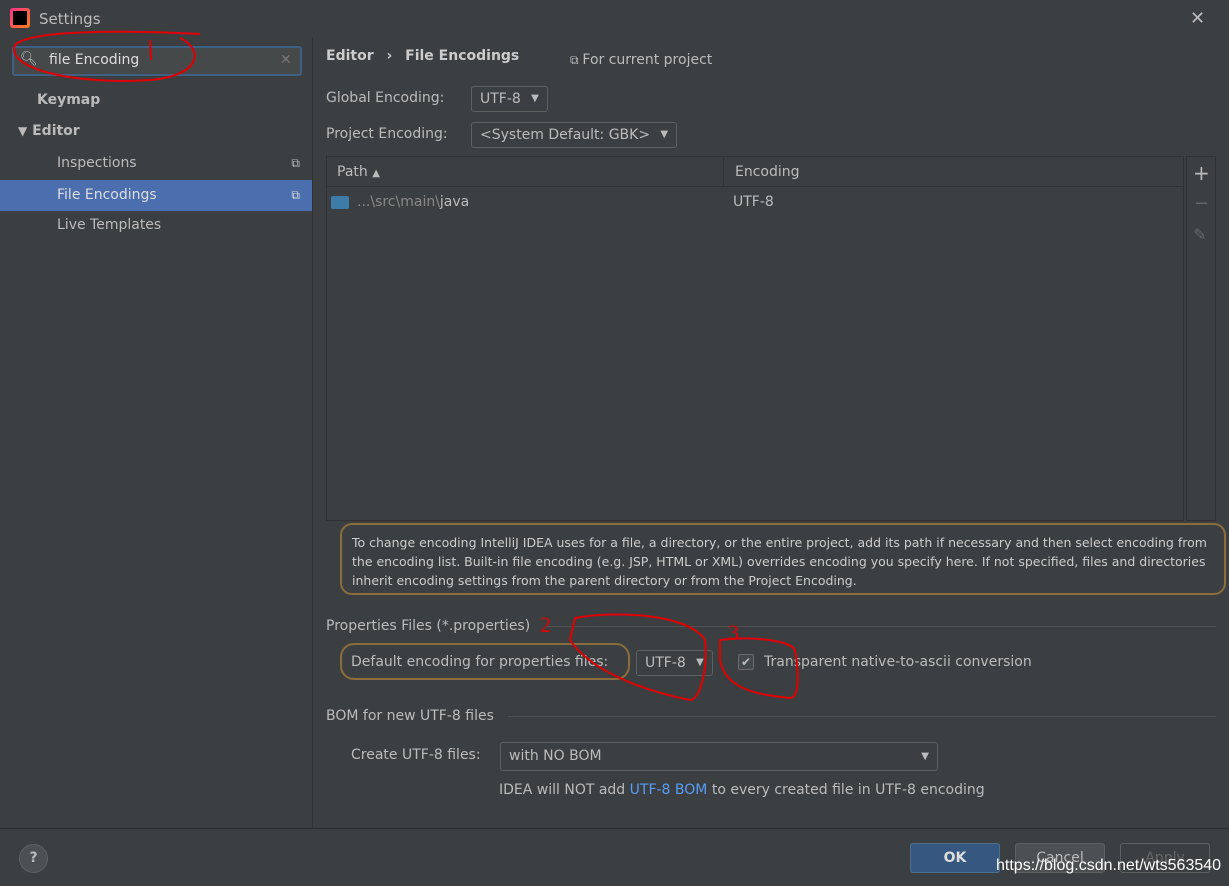 The image size is (1229, 886). What do you see at coordinates (555, 756) in the screenshot?
I see `dropdown-value: with NO BOM` at bounding box center [555, 756].